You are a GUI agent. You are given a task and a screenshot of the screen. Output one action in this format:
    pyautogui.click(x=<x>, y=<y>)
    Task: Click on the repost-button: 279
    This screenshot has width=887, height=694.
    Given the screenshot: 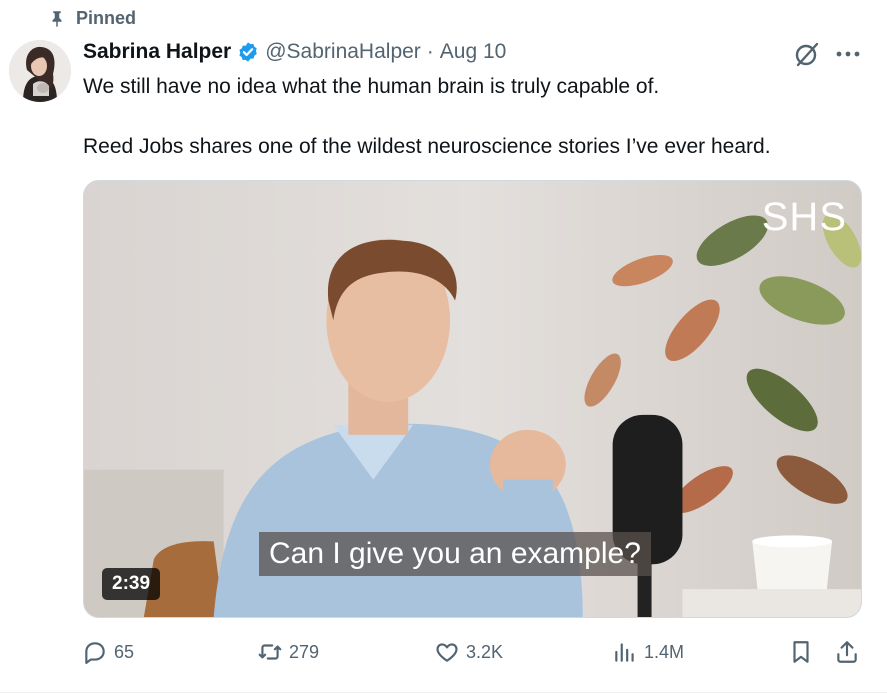 What is the action you would take?
    pyautogui.click(x=288, y=652)
    